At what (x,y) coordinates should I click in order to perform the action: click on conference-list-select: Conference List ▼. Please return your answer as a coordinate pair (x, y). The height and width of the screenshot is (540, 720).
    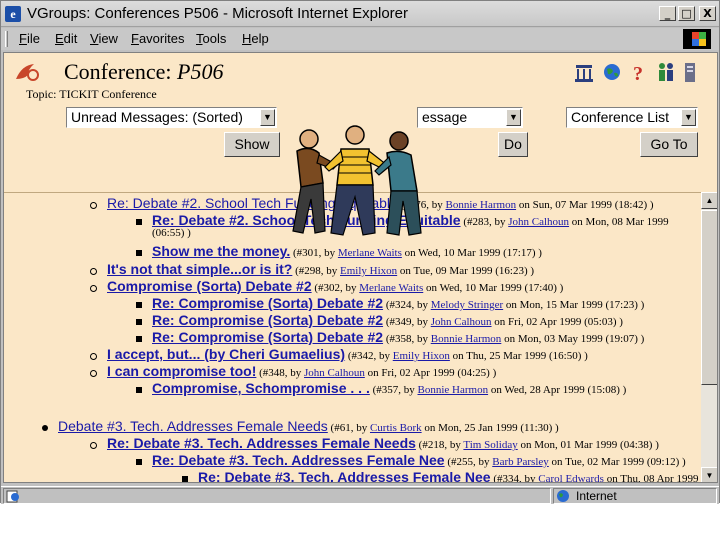
    Looking at the image, I should click on (632, 117).